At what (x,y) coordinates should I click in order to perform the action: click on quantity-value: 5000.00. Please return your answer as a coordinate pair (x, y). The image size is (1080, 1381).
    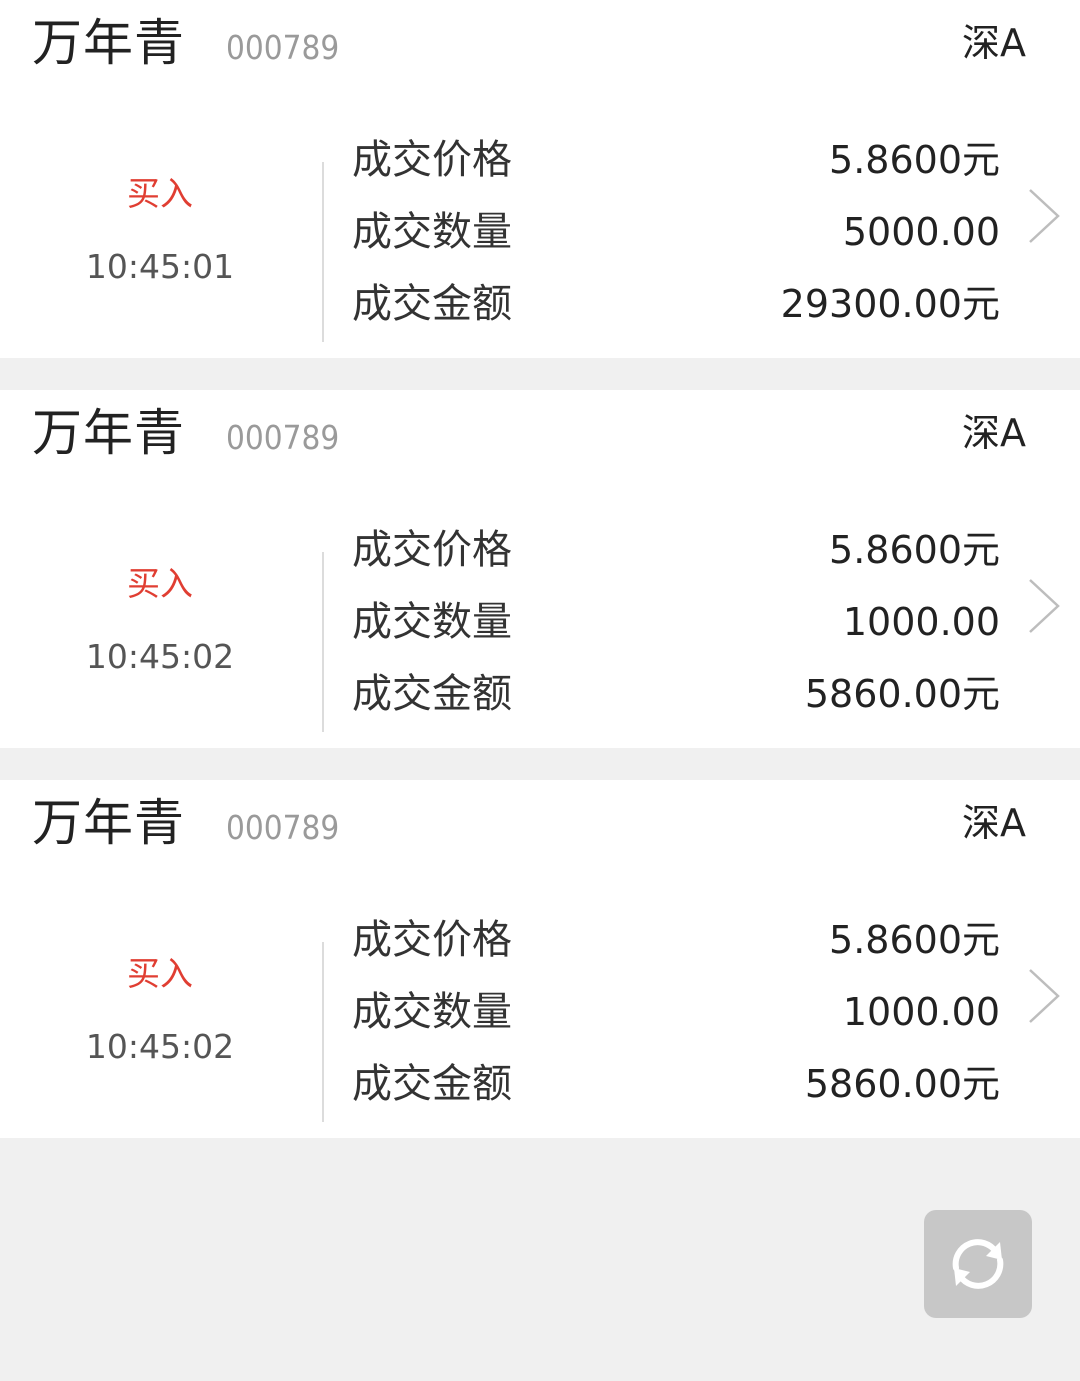
    Looking at the image, I should click on (921, 232).